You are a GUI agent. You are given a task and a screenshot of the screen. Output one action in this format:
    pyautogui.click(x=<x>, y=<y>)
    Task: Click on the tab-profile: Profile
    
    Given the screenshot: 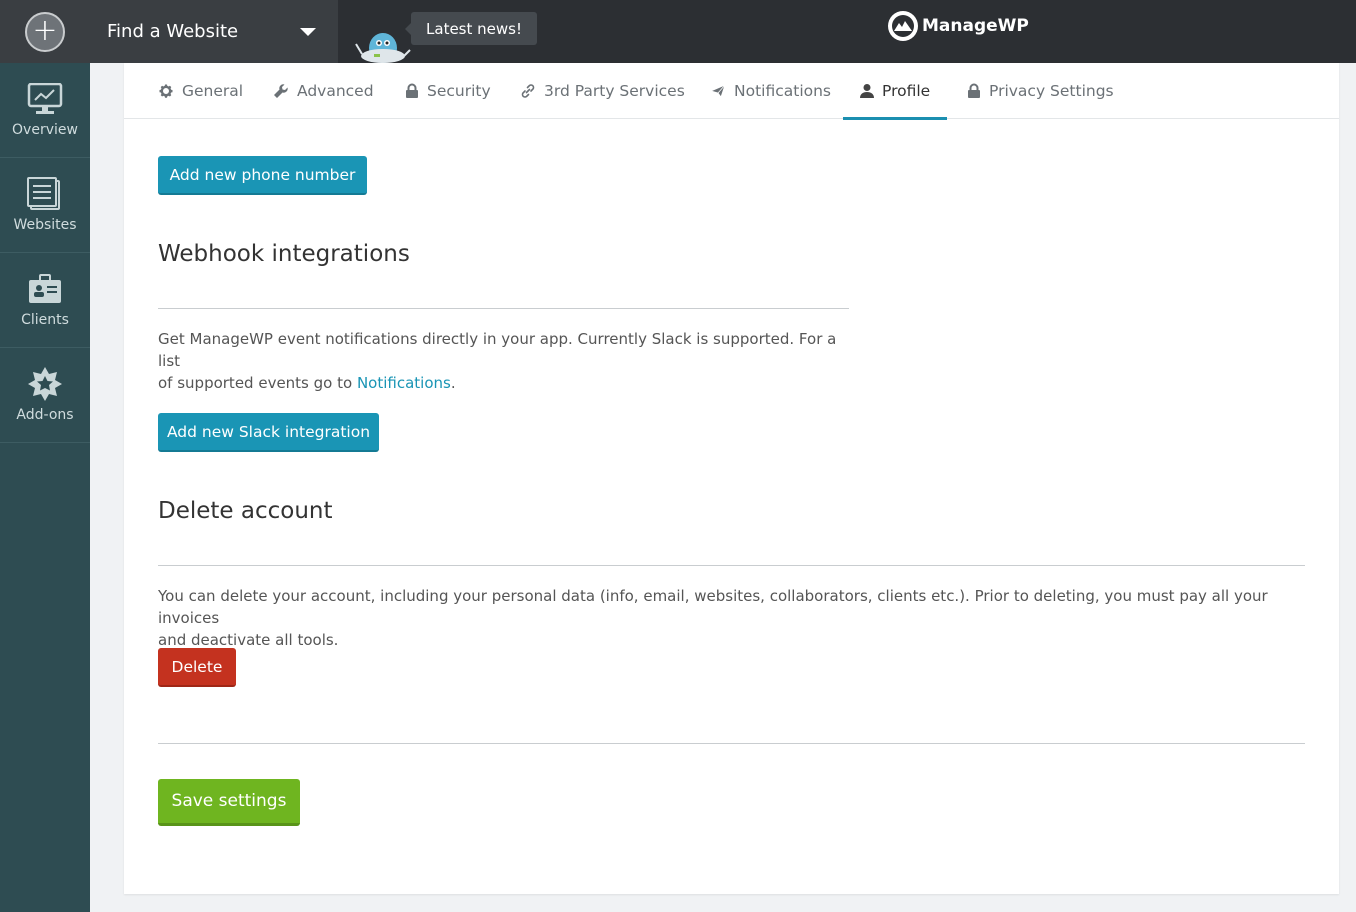 What is the action you would take?
    pyautogui.click(x=895, y=91)
    